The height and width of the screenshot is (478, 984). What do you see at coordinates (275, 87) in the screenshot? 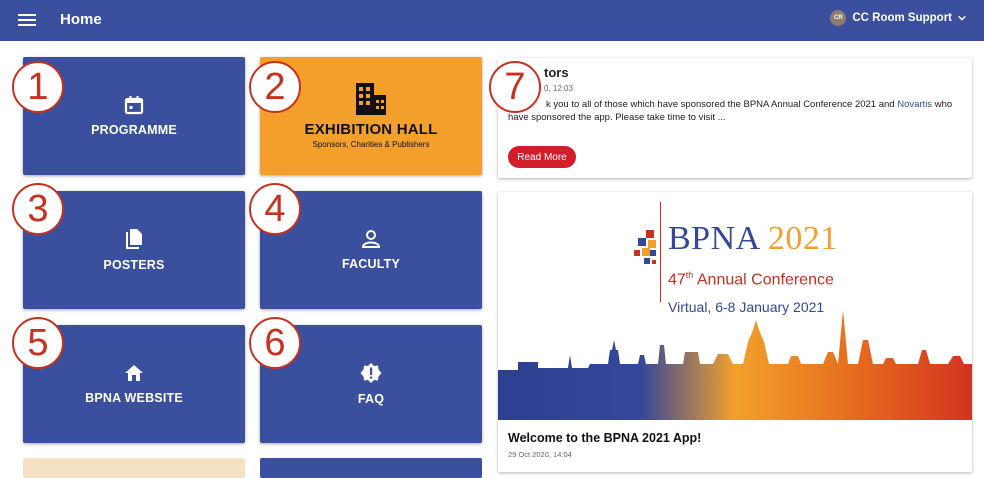
I see `number-badge: 2` at bounding box center [275, 87].